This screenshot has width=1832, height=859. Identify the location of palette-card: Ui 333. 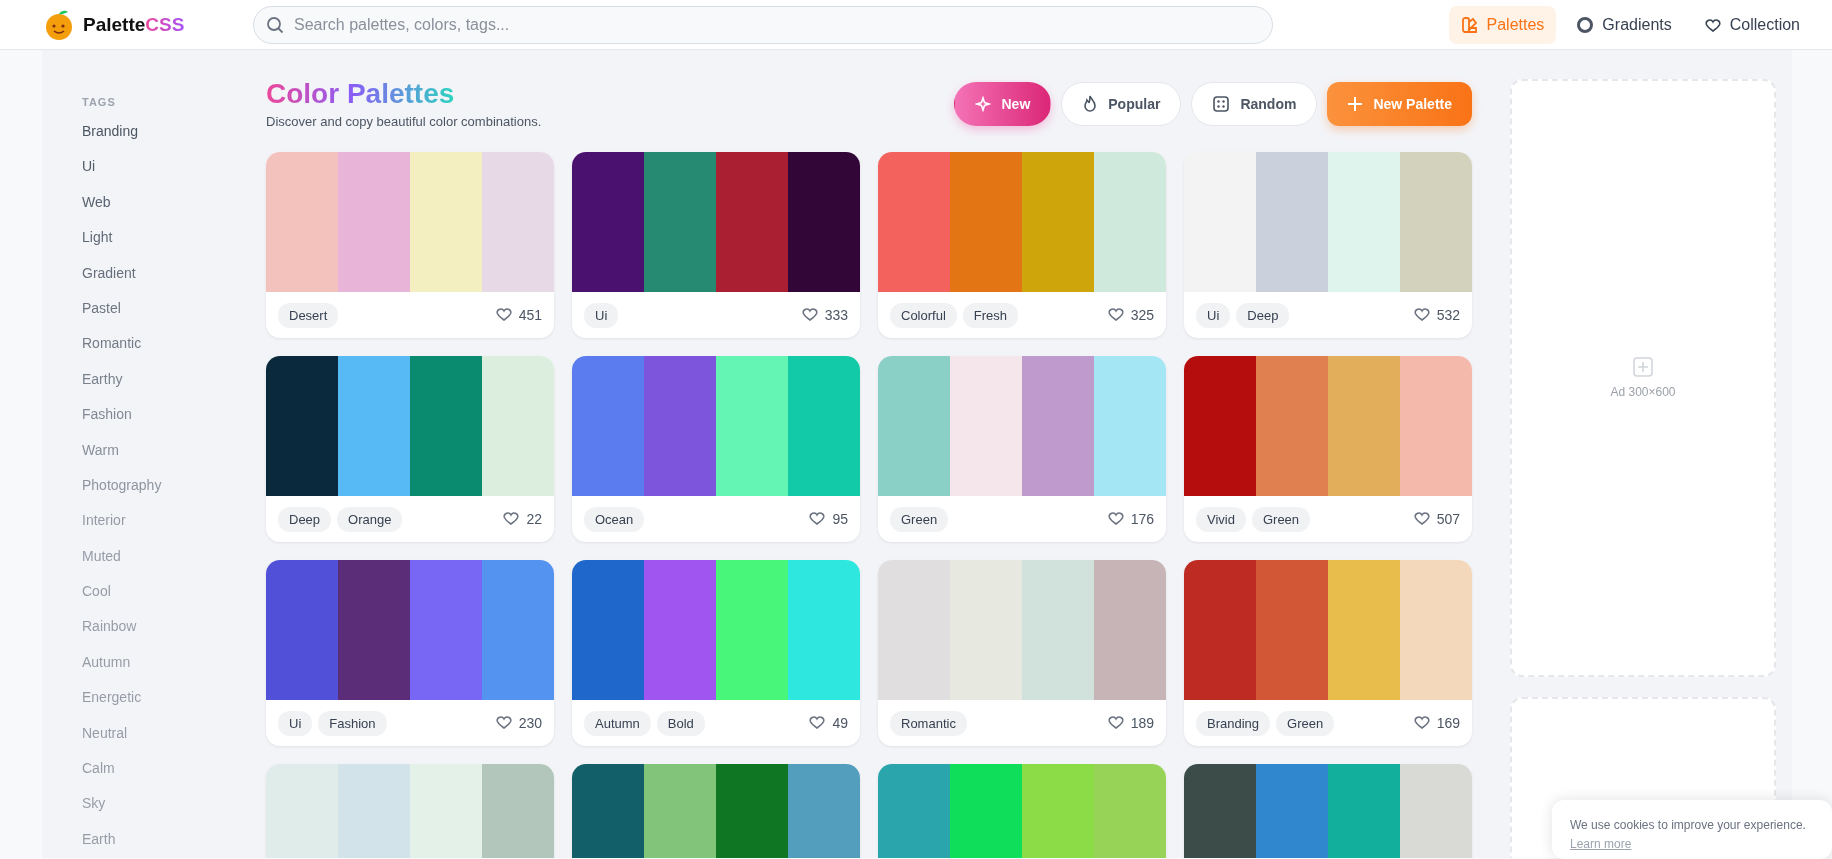
(716, 245).